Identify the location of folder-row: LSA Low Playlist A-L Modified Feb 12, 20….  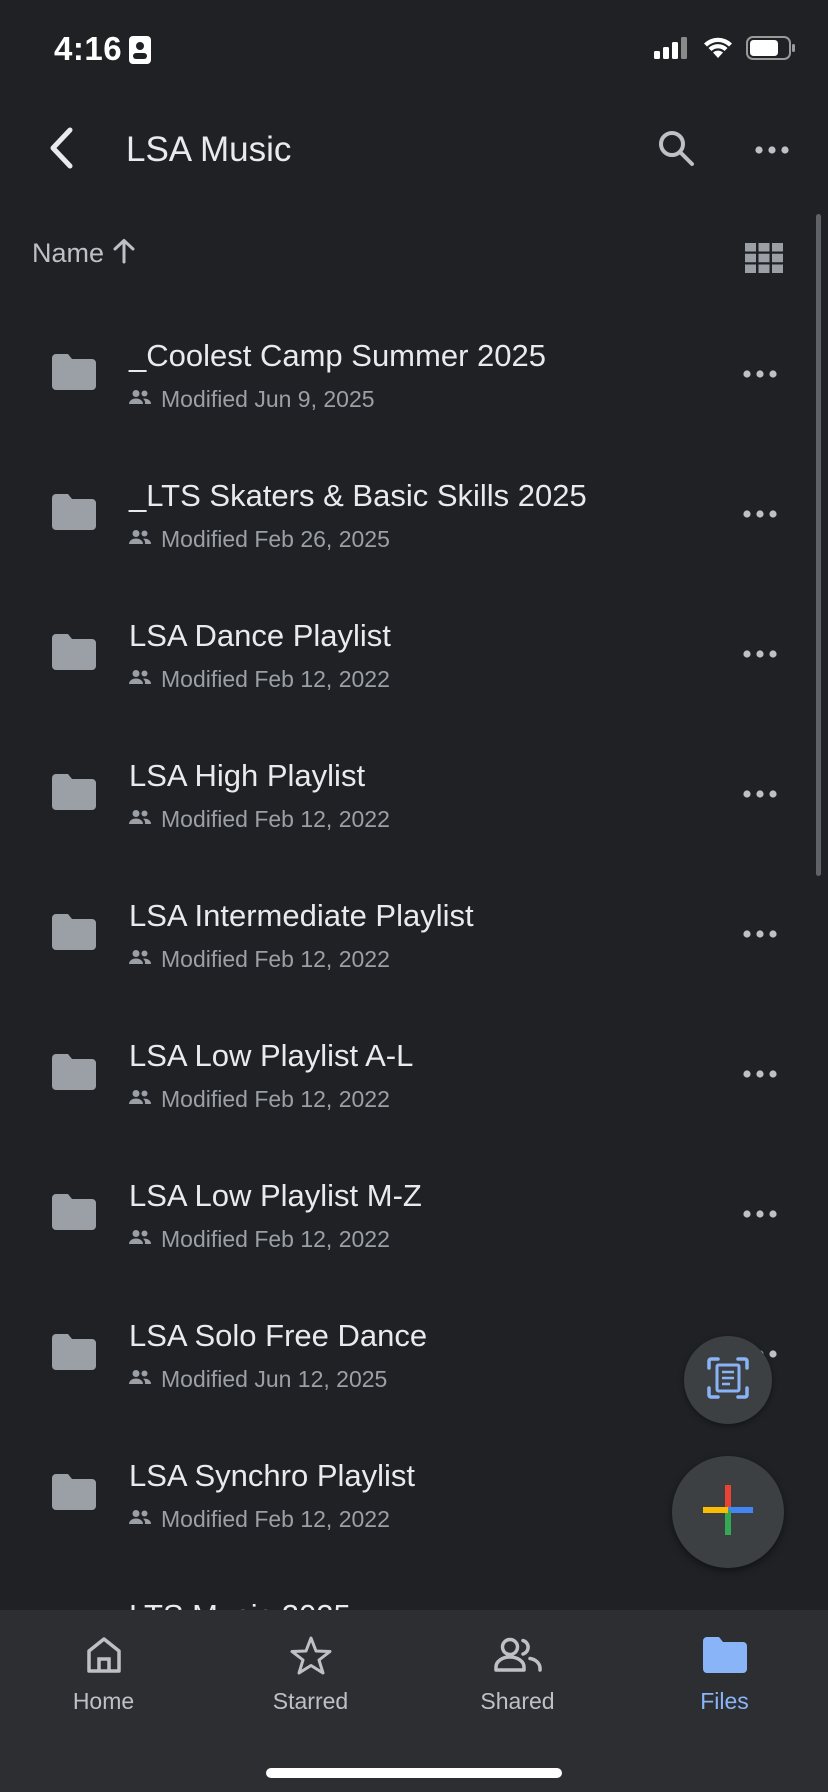
(414, 1078).